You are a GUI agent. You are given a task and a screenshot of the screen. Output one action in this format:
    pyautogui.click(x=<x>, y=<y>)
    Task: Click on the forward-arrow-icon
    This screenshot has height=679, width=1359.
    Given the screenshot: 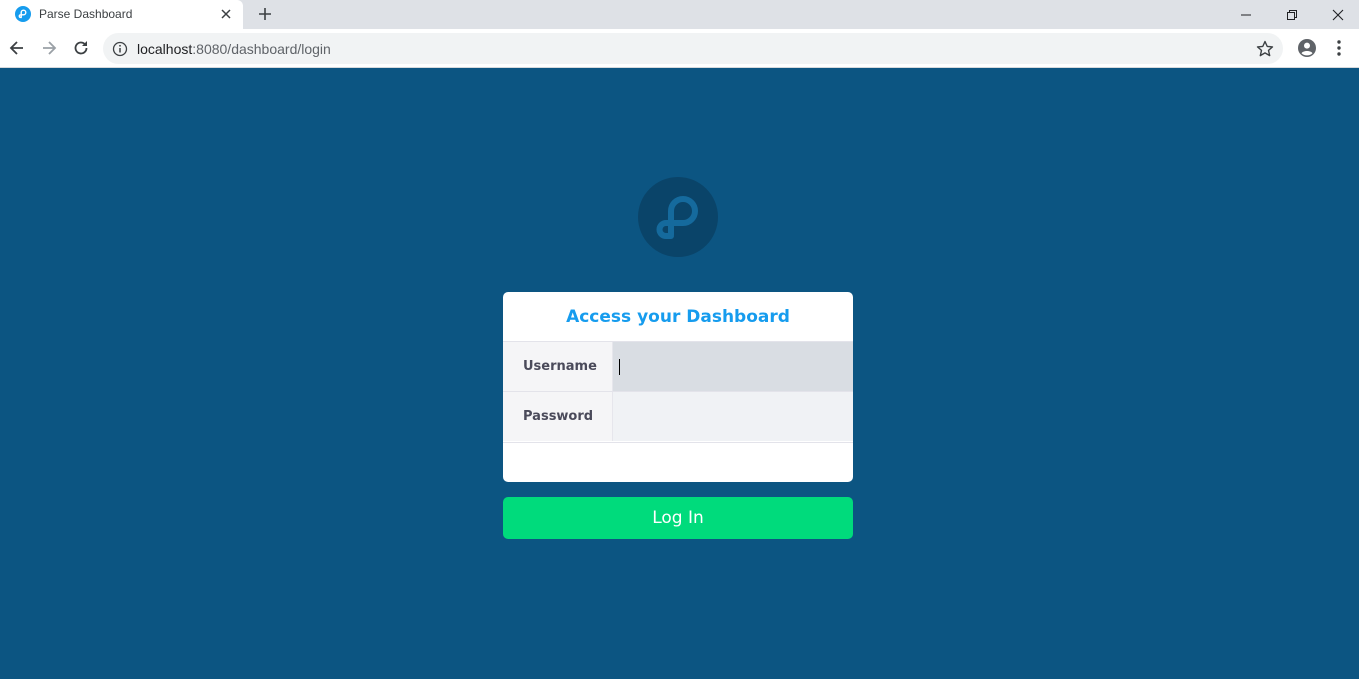 What is the action you would take?
    pyautogui.click(x=49, y=48)
    